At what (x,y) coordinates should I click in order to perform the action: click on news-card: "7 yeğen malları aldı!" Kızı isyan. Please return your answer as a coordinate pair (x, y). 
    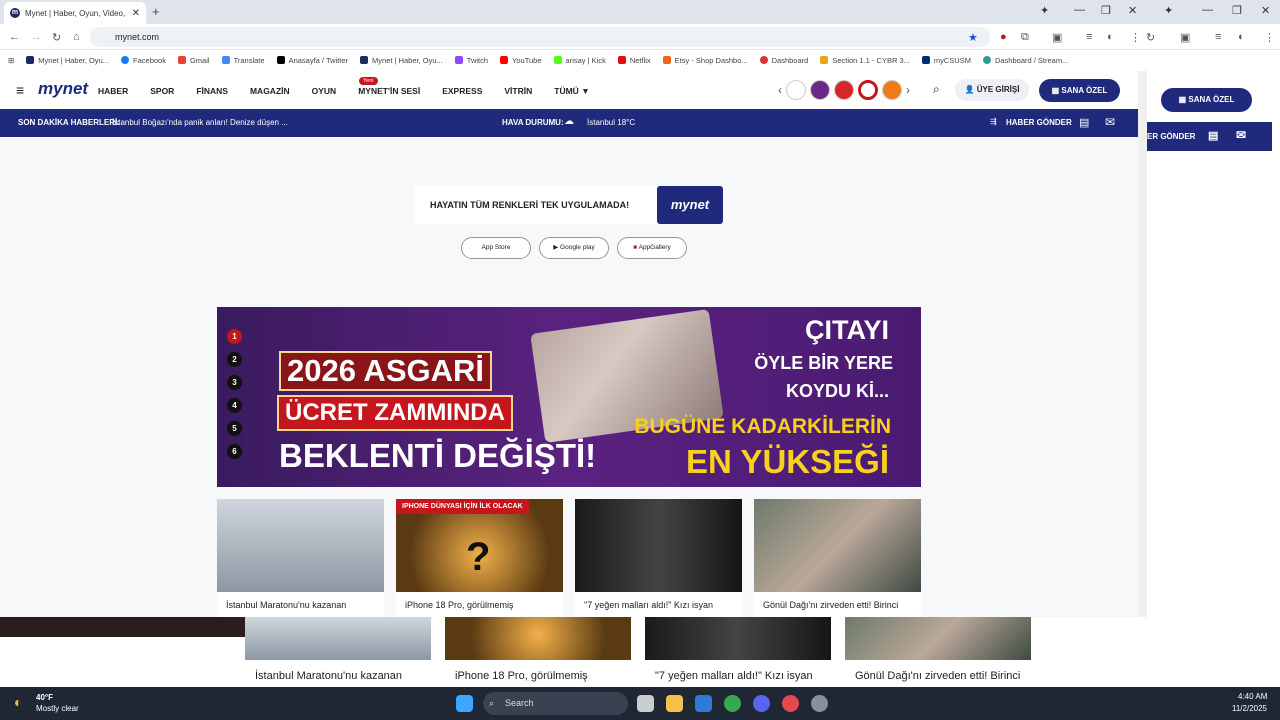
    Looking at the image, I should click on (658, 558).